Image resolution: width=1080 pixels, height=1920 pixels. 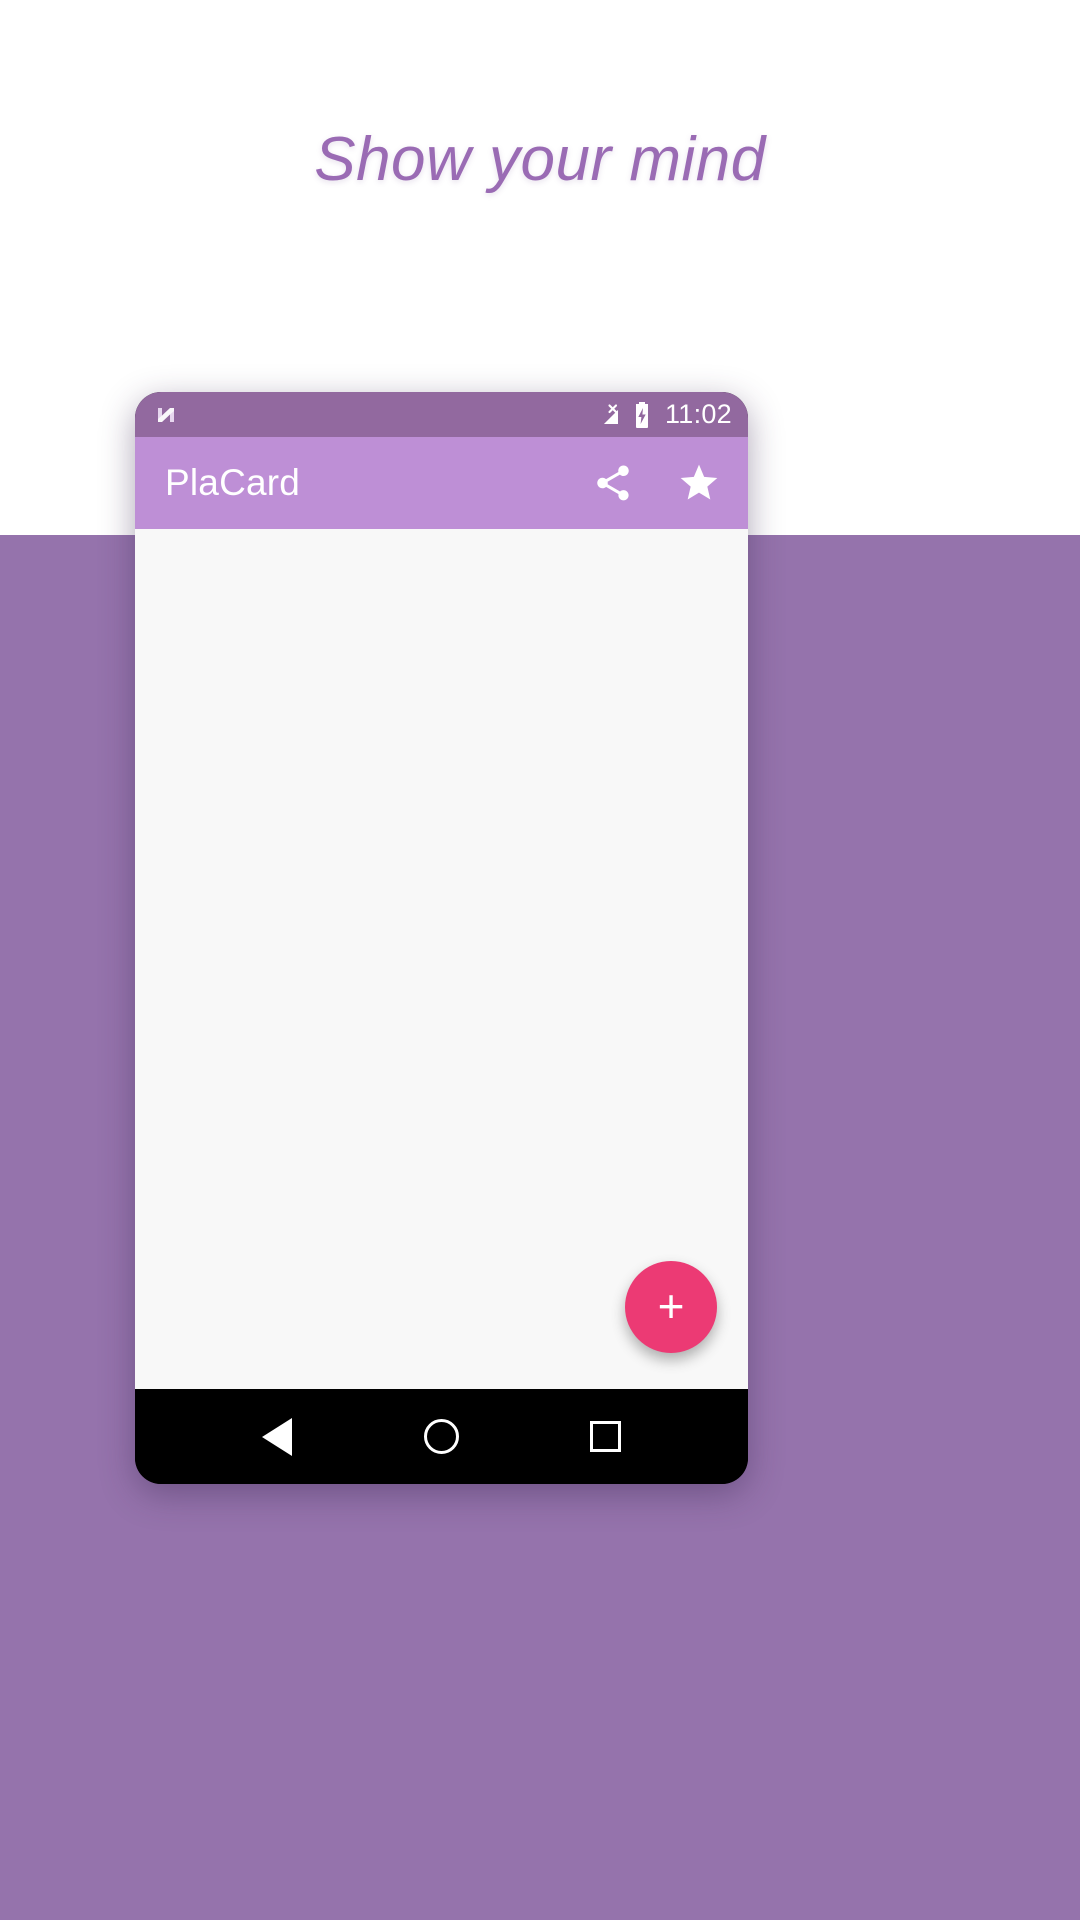 I want to click on home-circle-icon, so click(x=441, y=1436).